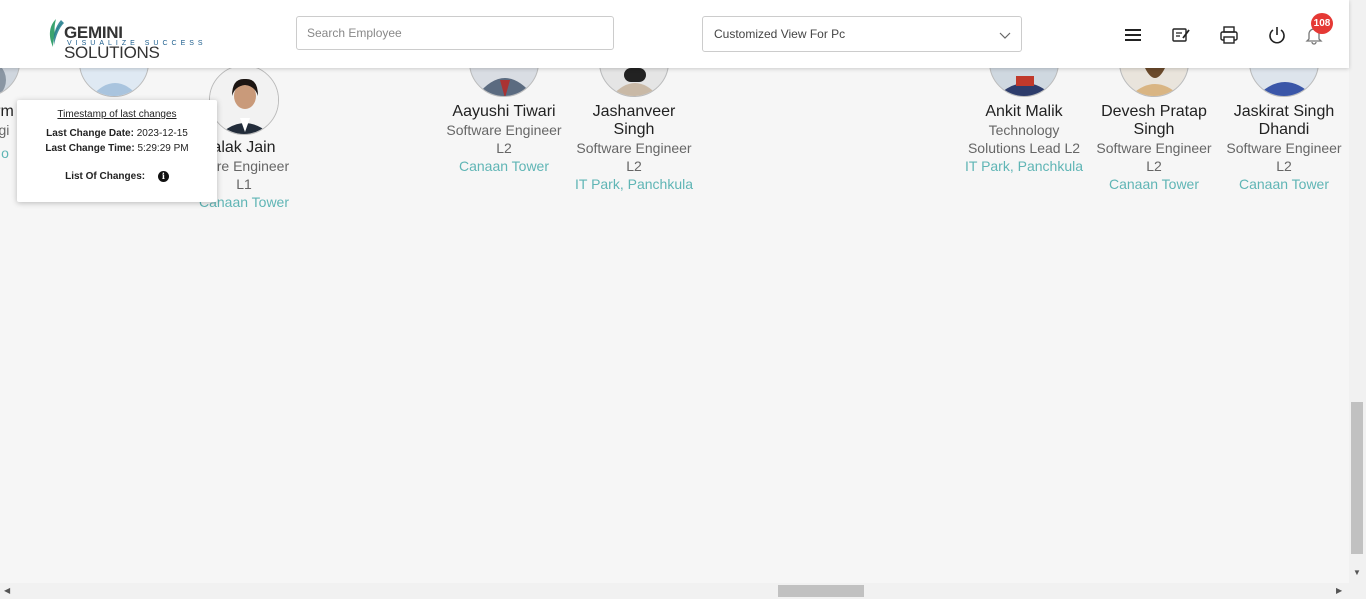  What do you see at coordinates (1284, 129) in the screenshot?
I see `employee-name-cont: Dhandi` at bounding box center [1284, 129].